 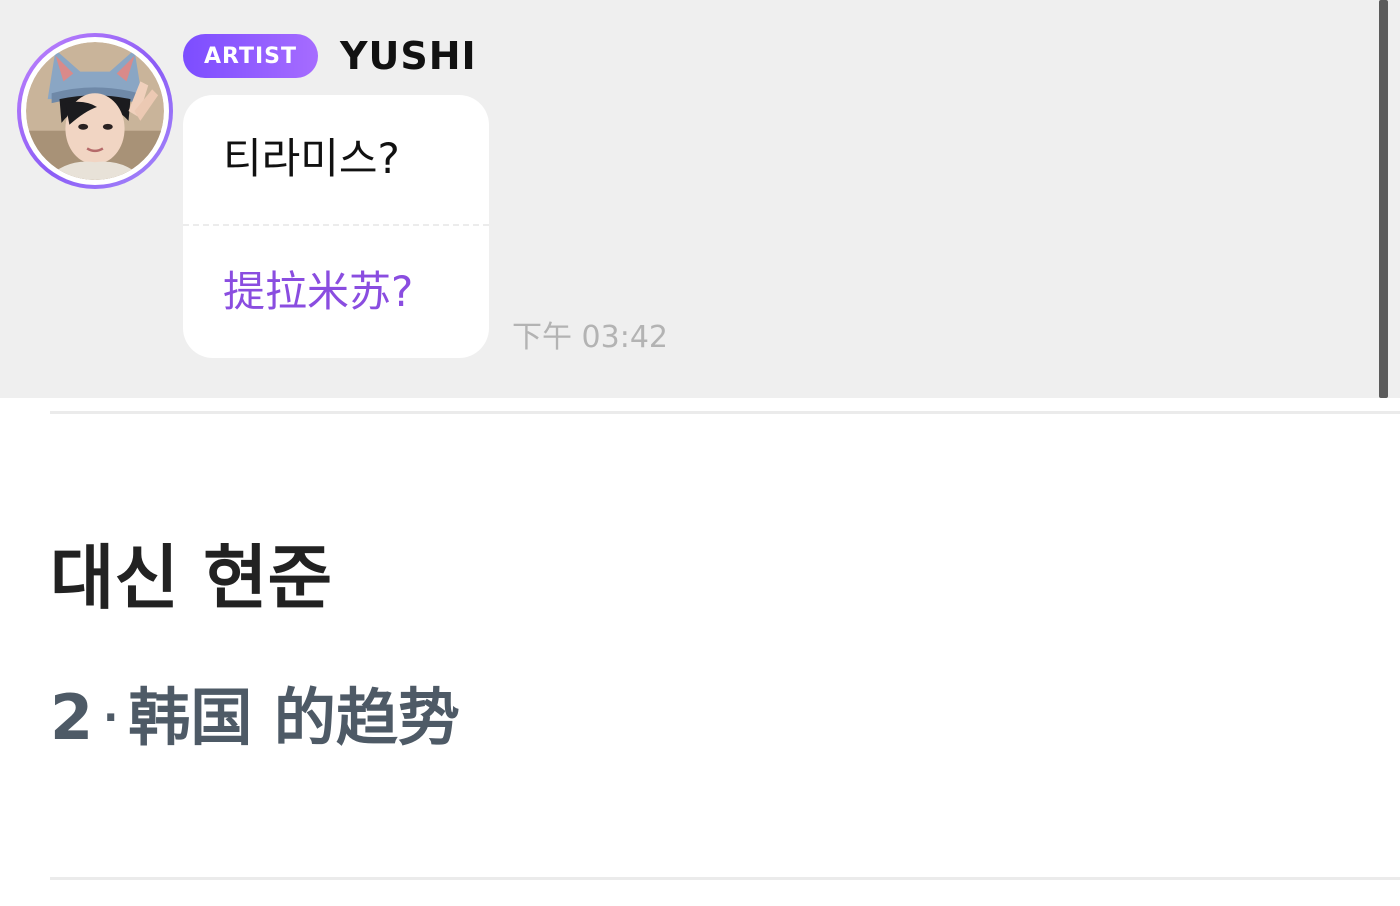 I want to click on message-translation-text: 提拉米苏?, so click(x=318, y=291).